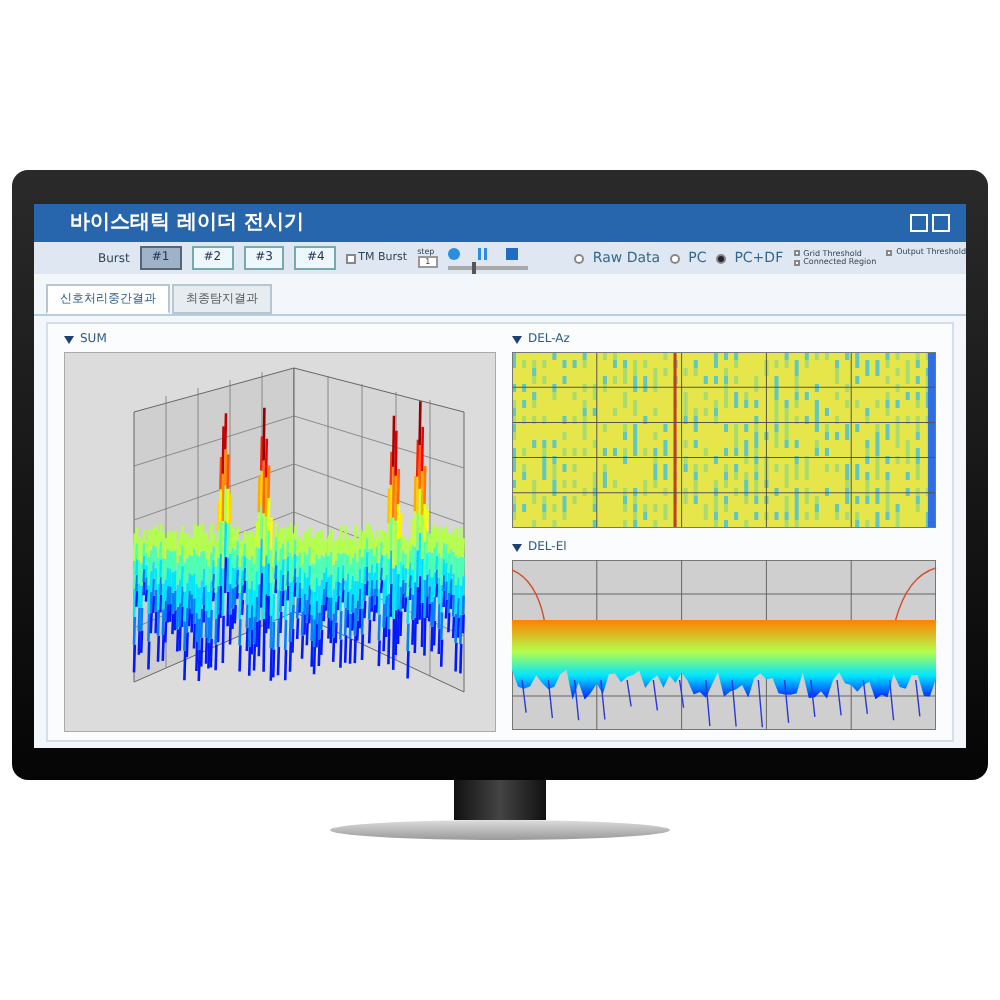 This screenshot has width=1000, height=1000. What do you see at coordinates (512, 253) in the screenshot?
I see `stop-icon` at bounding box center [512, 253].